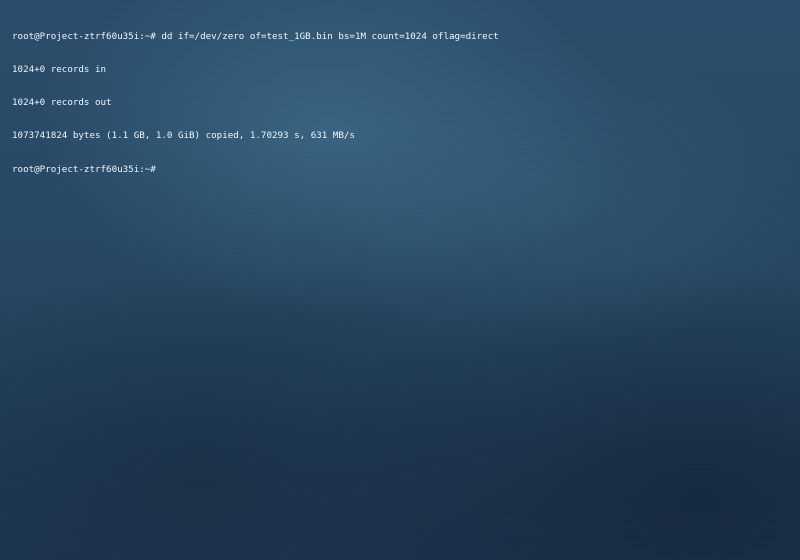 Image resolution: width=800 pixels, height=560 pixels. Describe the element at coordinates (158, 168) in the screenshot. I see `text-cursor` at that location.